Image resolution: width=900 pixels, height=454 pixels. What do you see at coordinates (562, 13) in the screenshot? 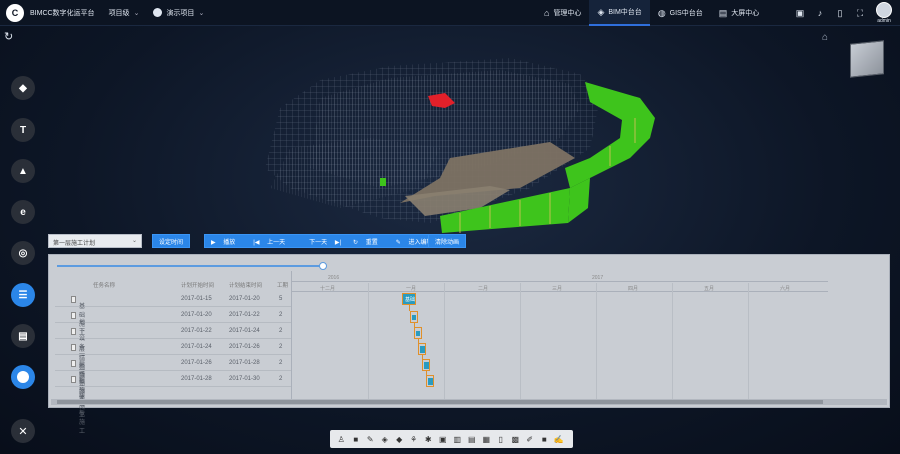
I see `nav-management-center: ⌂ 管理中心` at bounding box center [562, 13].